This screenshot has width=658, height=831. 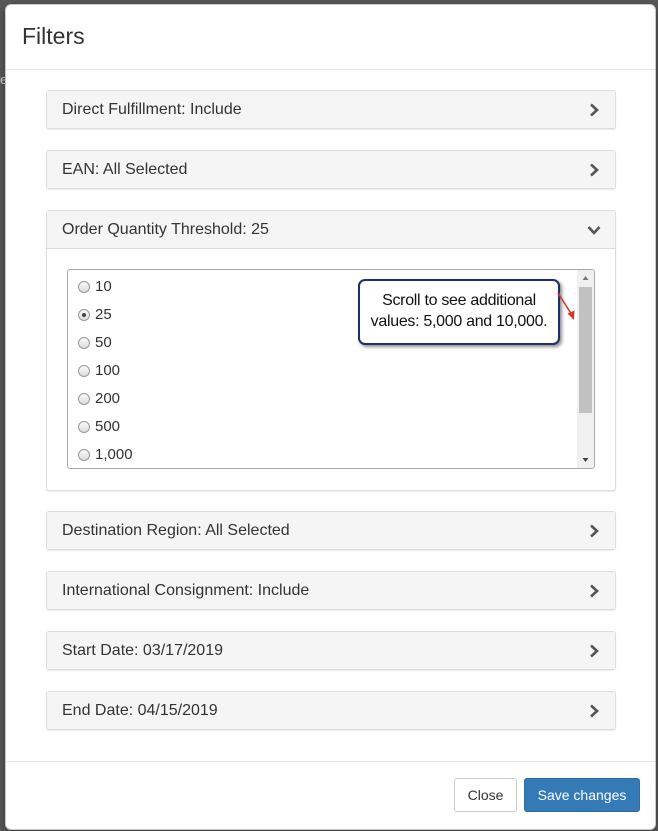 What do you see at coordinates (103, 314) in the screenshot?
I see `option-label: 25` at bounding box center [103, 314].